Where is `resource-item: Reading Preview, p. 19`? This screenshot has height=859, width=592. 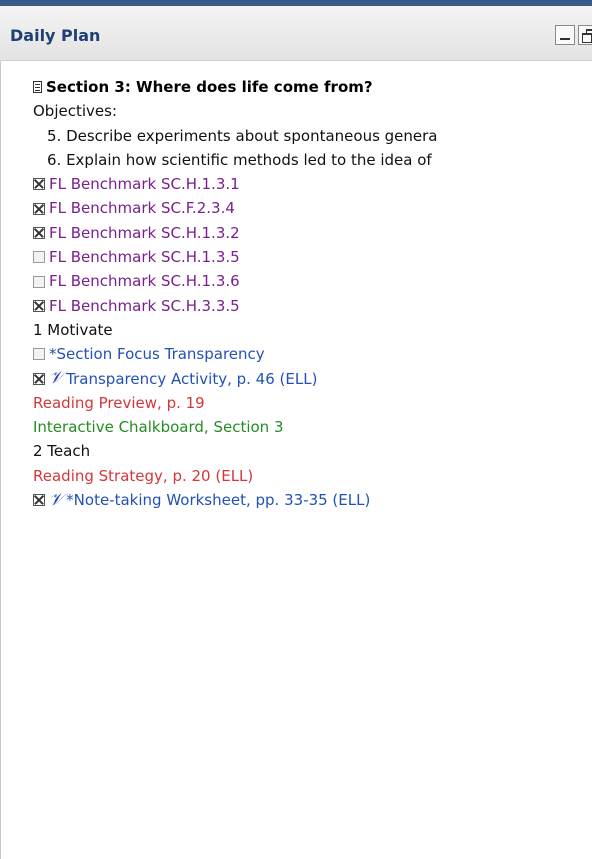
resource-item: Reading Preview, p. 19 is located at coordinates (312, 403).